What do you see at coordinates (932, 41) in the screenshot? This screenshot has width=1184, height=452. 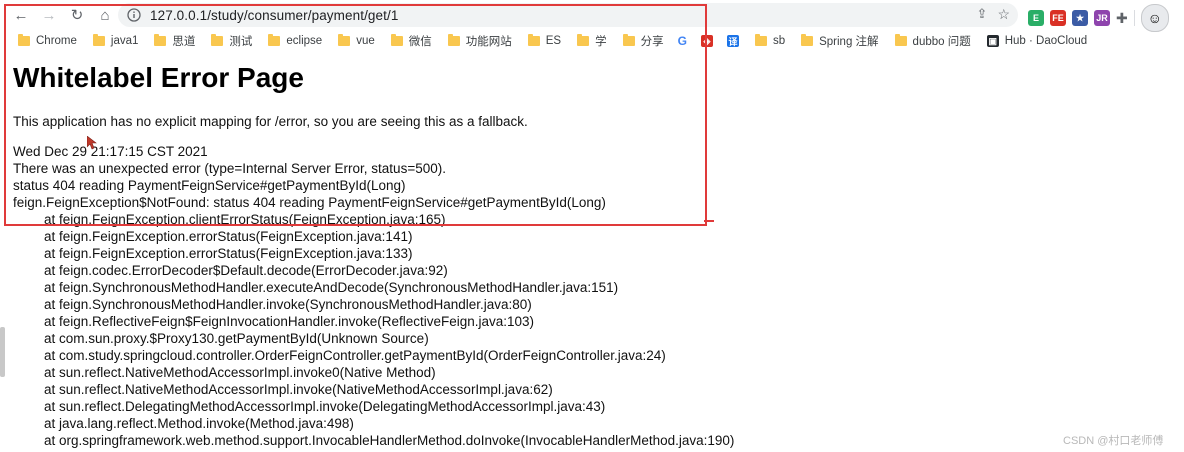 I see `bookmark-item-dubbo: dubbo 问题` at bounding box center [932, 41].